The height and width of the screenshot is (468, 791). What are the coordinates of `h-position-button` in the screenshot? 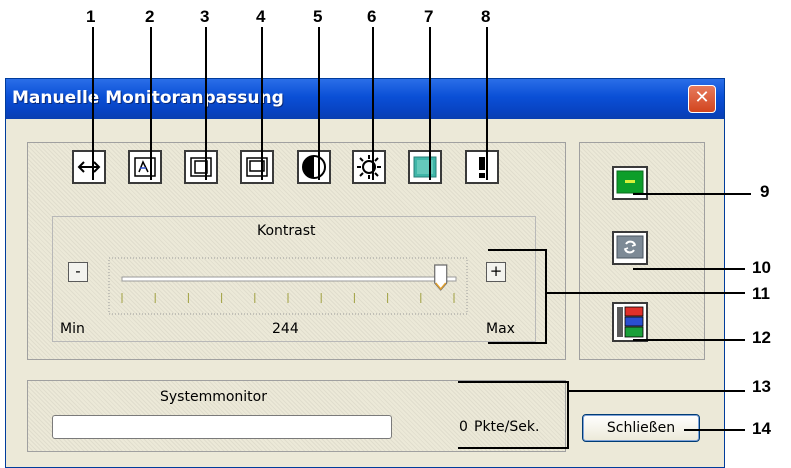 It's located at (257, 167).